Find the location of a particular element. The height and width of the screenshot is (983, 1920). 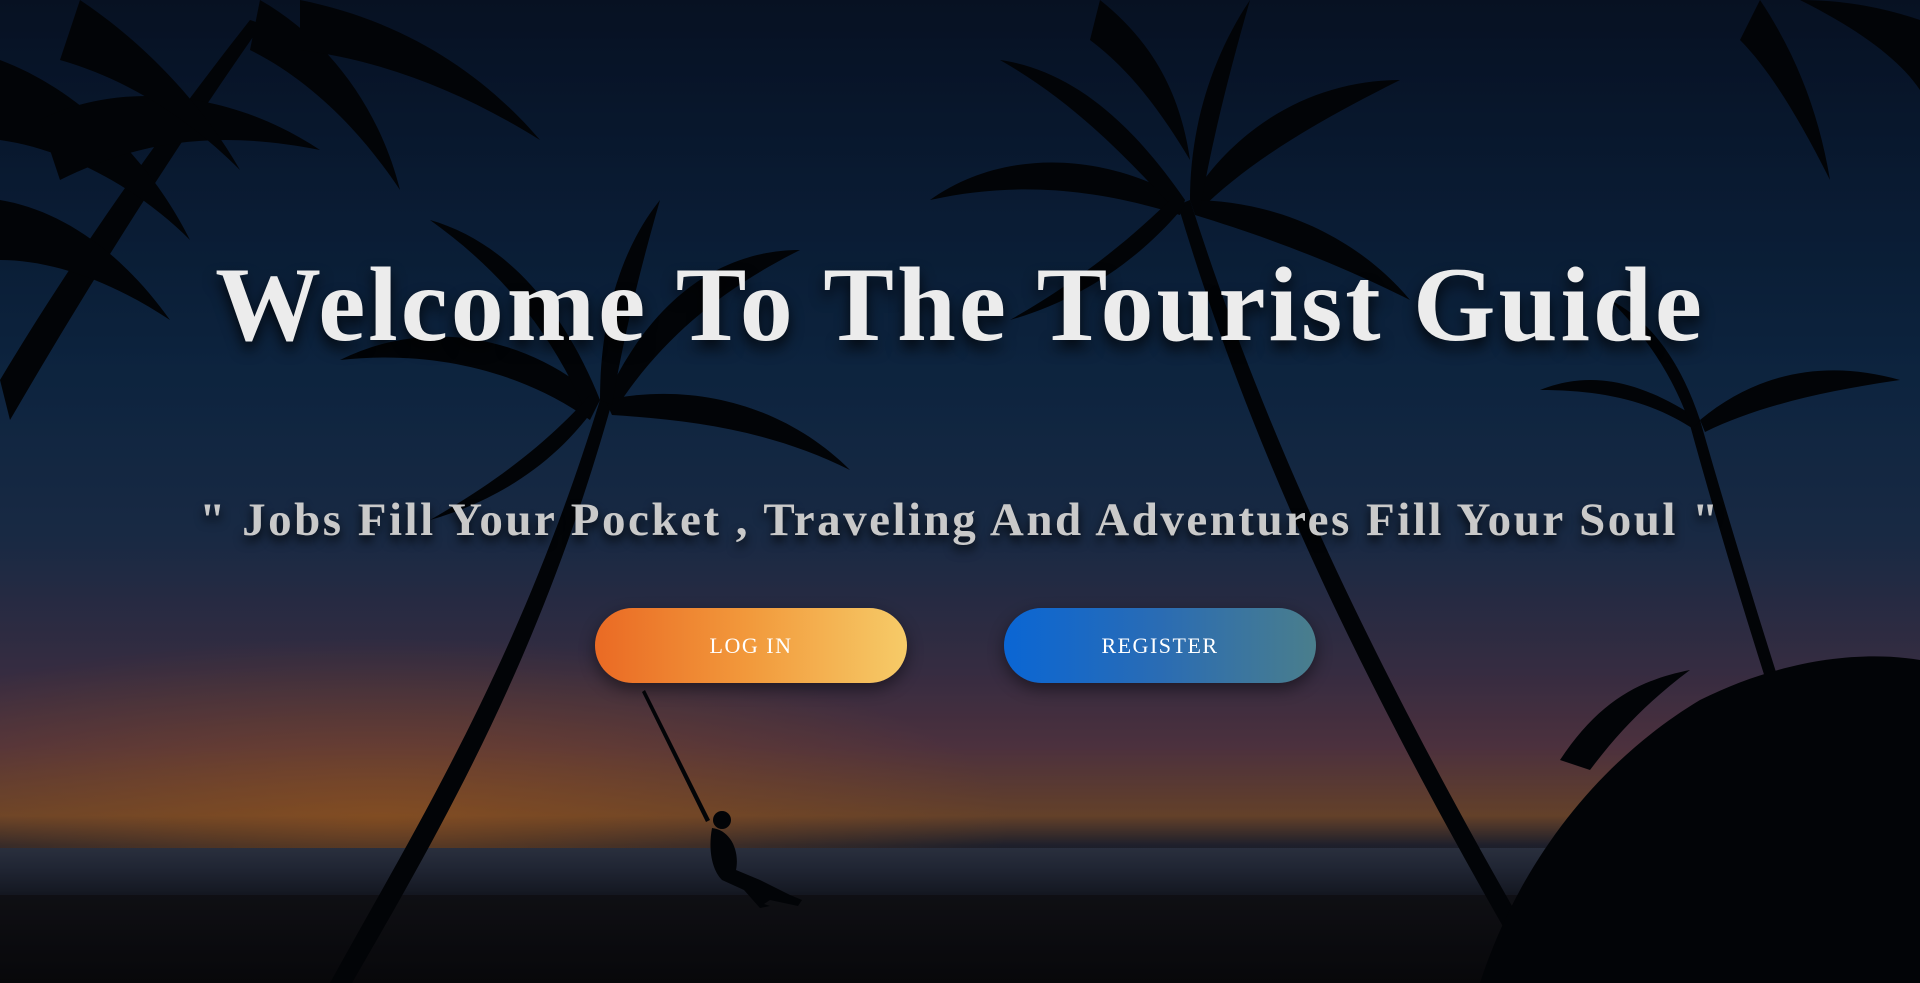

page-title: Welcome To The Tourist Guide is located at coordinates (960, 304).